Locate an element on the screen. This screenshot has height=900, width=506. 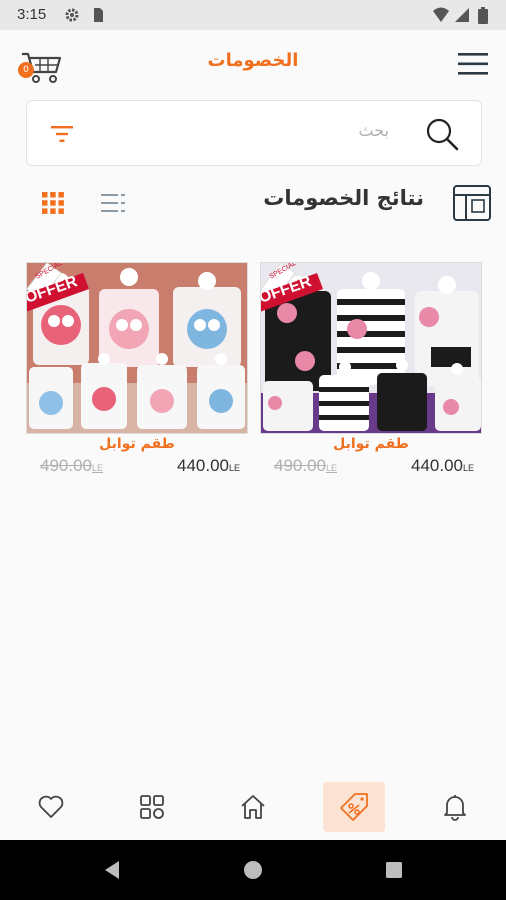
list-view-icon is located at coordinates (113, 203).